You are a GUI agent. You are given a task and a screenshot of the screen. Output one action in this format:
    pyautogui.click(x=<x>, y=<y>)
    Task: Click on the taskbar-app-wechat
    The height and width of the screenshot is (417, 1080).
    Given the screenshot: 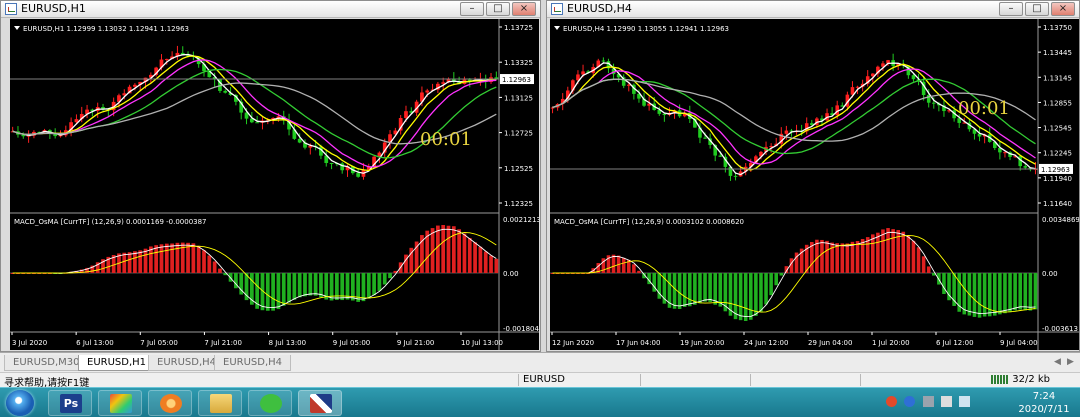 What is the action you would take?
    pyautogui.click(x=270, y=403)
    